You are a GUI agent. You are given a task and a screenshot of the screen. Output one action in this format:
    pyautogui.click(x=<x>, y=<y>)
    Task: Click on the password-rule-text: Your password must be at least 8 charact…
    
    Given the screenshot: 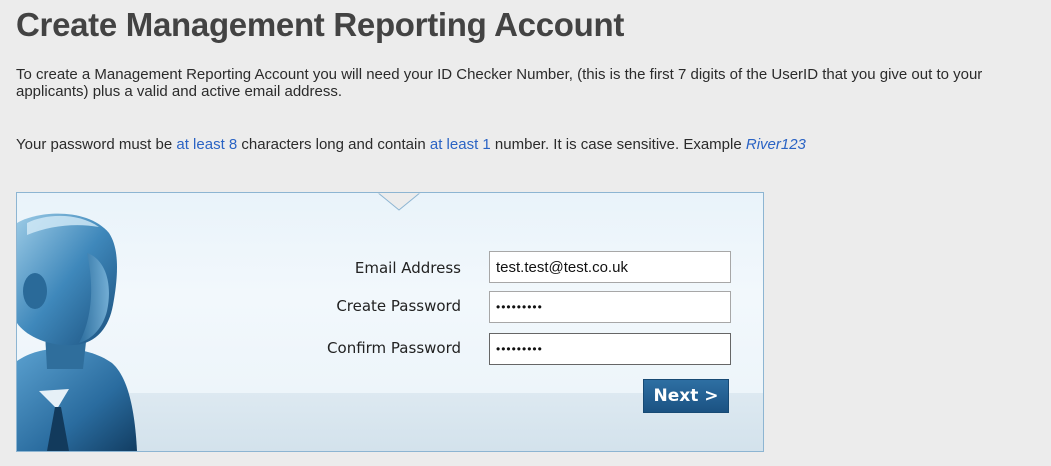 What is the action you would take?
    pyautogui.click(x=411, y=144)
    